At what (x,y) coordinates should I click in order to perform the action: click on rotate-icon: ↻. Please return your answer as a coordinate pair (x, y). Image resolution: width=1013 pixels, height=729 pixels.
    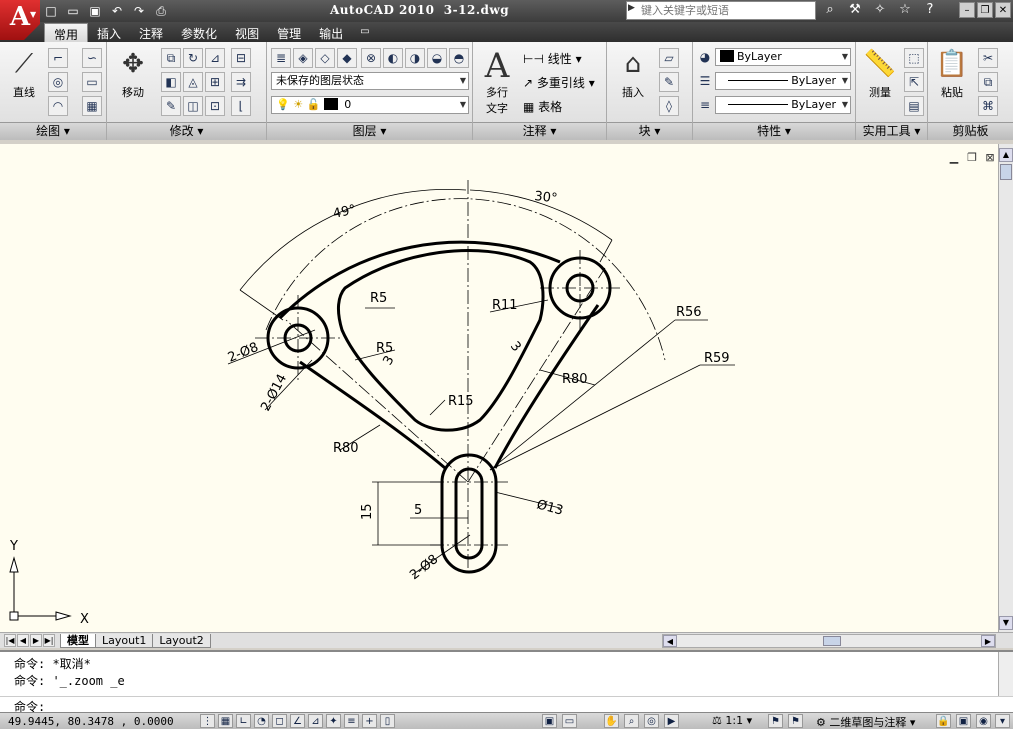
    Looking at the image, I should click on (193, 58).